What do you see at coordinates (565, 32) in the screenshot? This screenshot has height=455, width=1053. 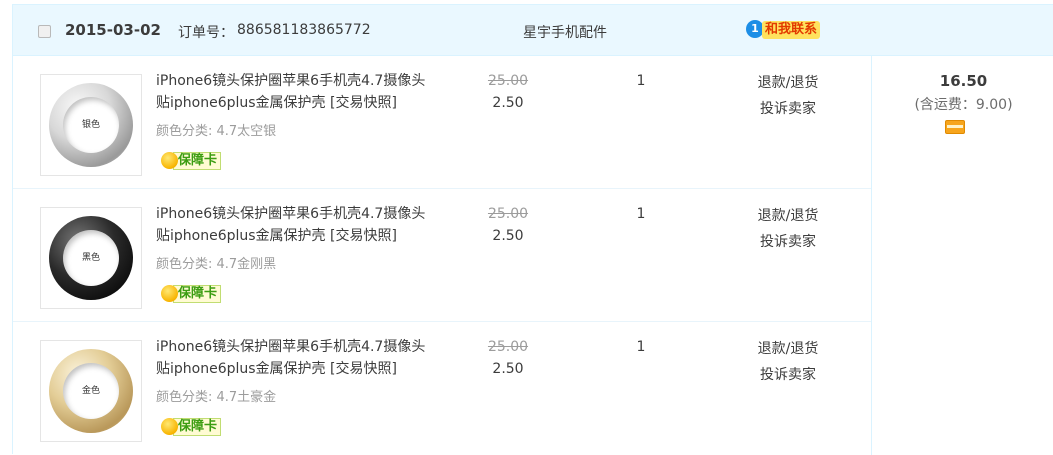 I see `shop-name-link: 星宇手机配件` at bounding box center [565, 32].